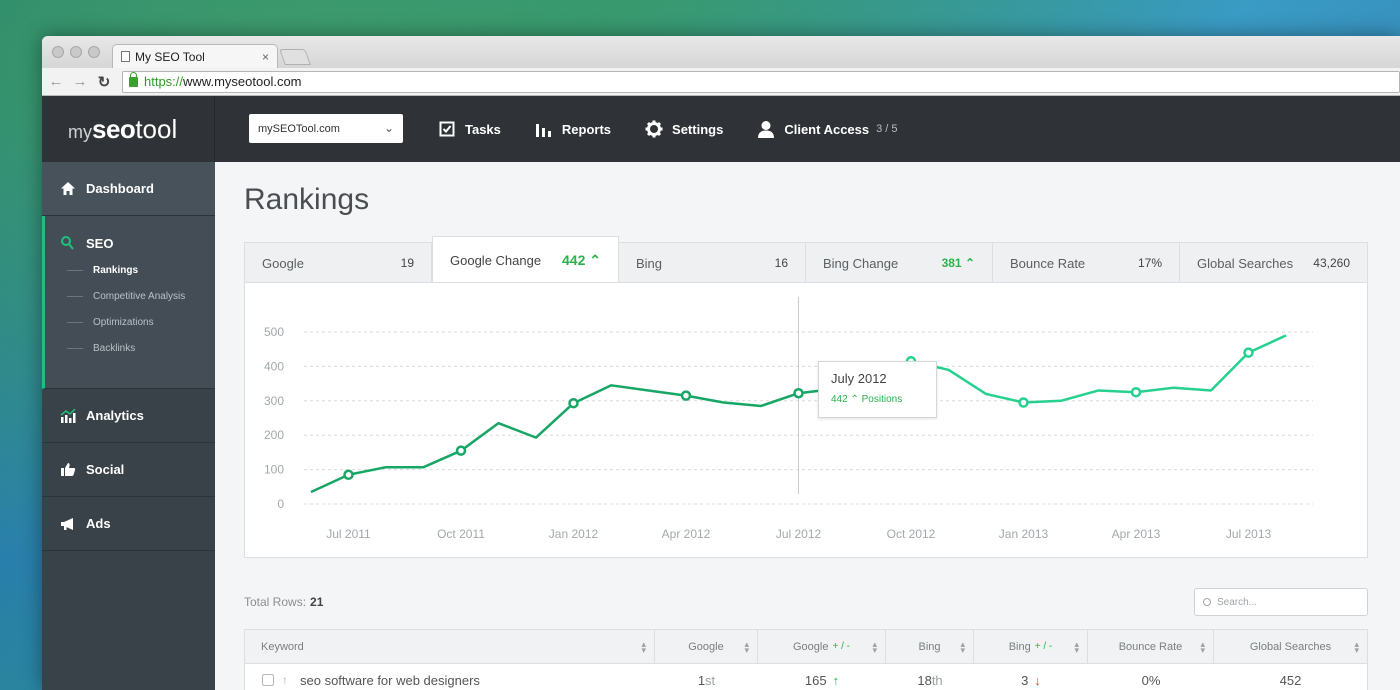 This screenshot has width=1400, height=690. What do you see at coordinates (1249, 534) in the screenshot?
I see `x-tick-label: Jul 2013` at bounding box center [1249, 534].